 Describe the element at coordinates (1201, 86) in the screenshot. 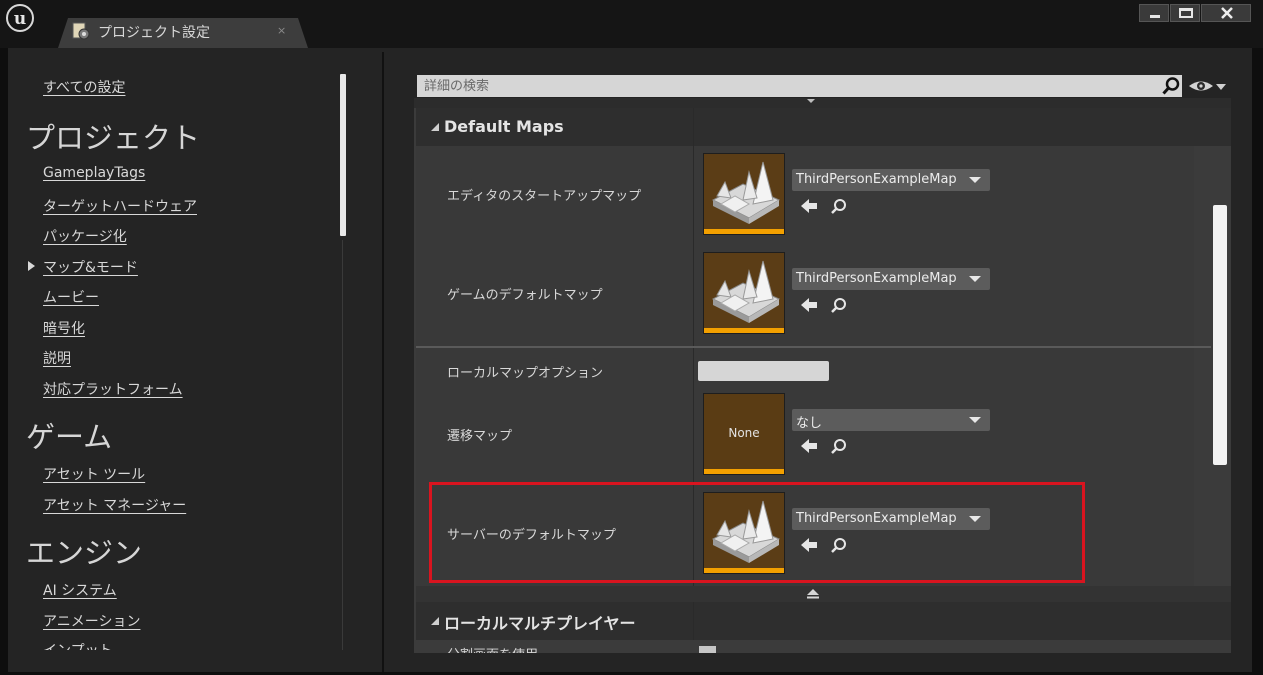

I see `view-options-eye-icon` at that location.